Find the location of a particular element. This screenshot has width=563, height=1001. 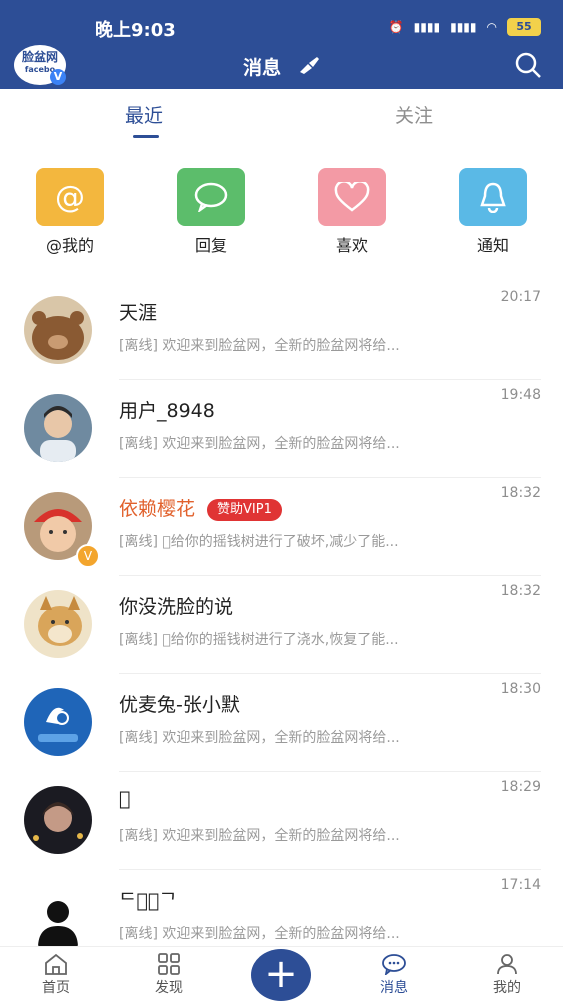

quick-likes-label: 喜欢 is located at coordinates (351, 245).